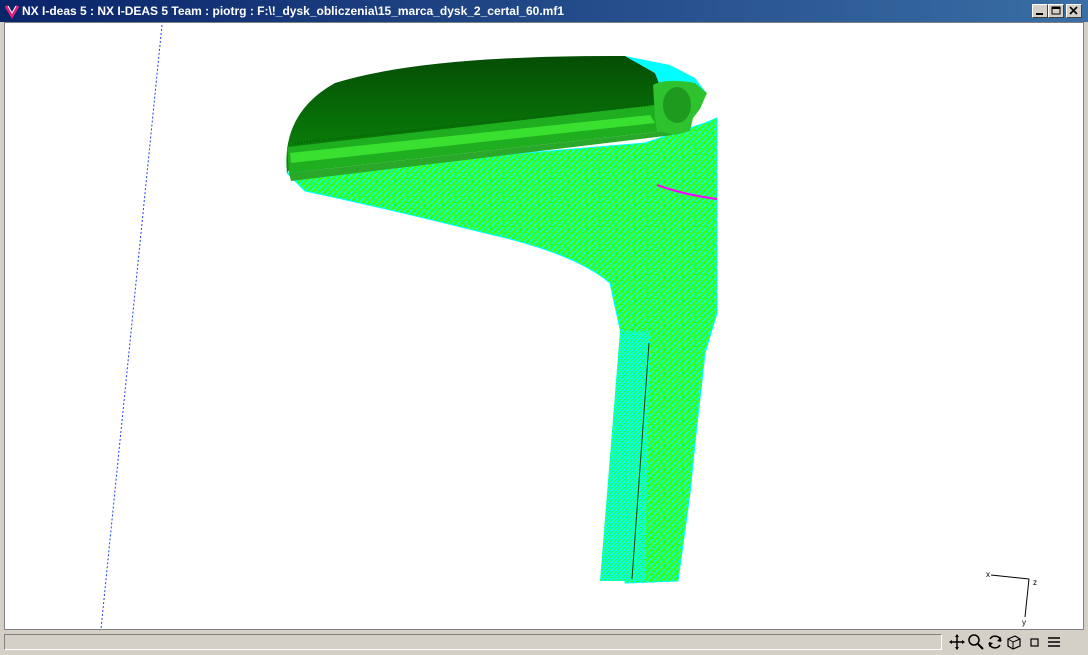 This screenshot has width=1088, height=655. Describe the element at coordinates (1056, 11) in the screenshot. I see `maximize-button` at that location.